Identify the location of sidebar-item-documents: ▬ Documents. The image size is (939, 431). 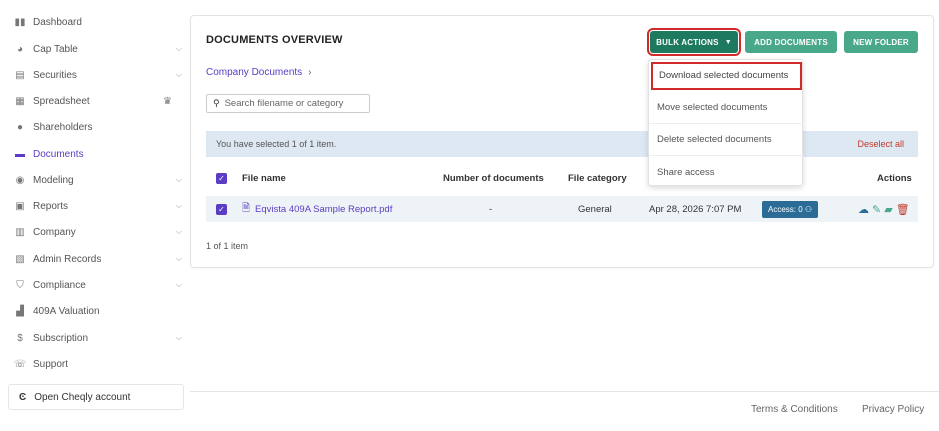
(100, 154).